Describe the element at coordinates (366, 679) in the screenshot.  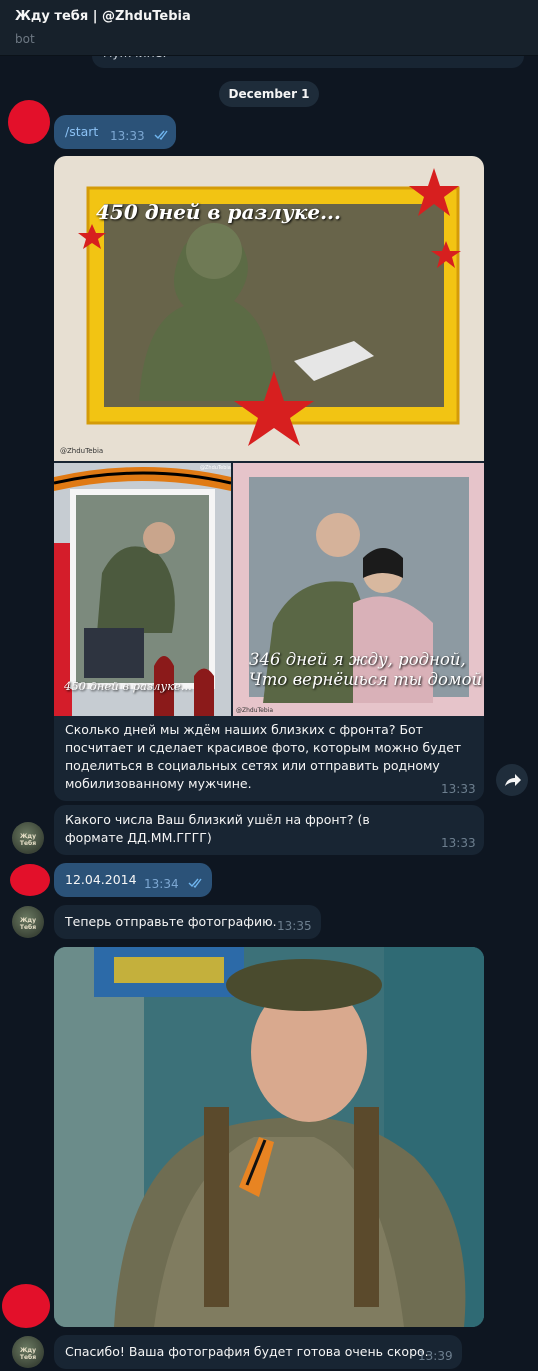
I see `image-caption-line-2: Что вернёшься ты домой` at that location.